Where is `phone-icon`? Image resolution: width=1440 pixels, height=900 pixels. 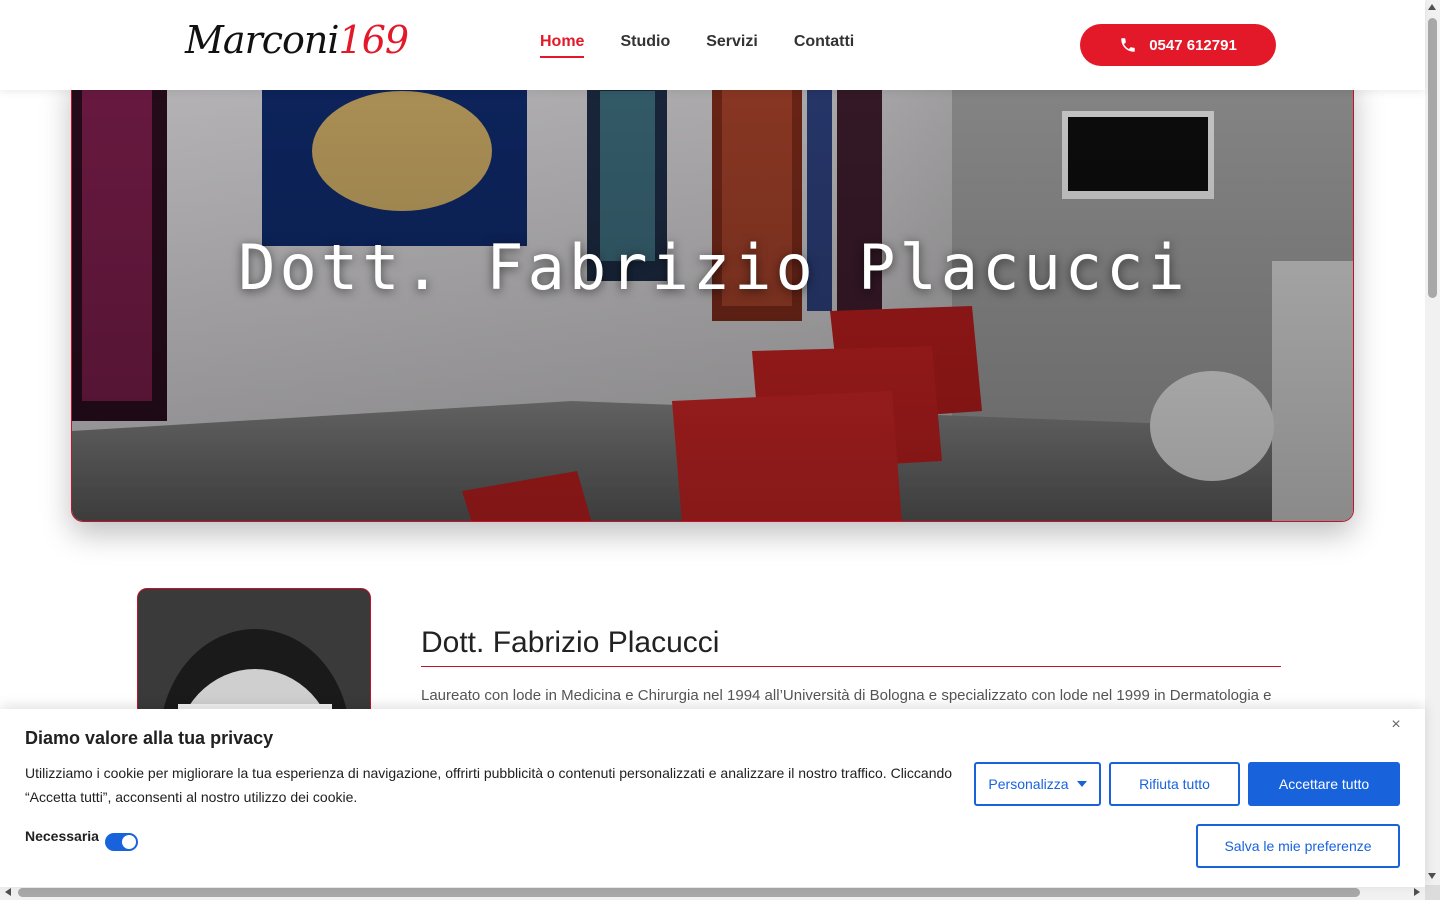
phone-icon is located at coordinates (1128, 45).